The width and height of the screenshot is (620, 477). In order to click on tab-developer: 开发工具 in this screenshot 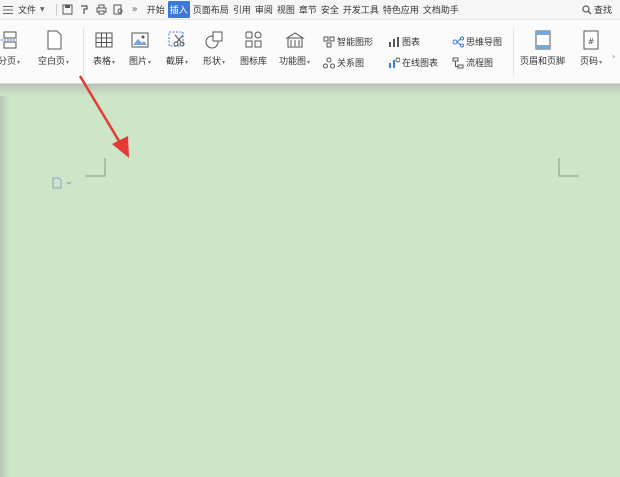, I will do `click(361, 9)`.